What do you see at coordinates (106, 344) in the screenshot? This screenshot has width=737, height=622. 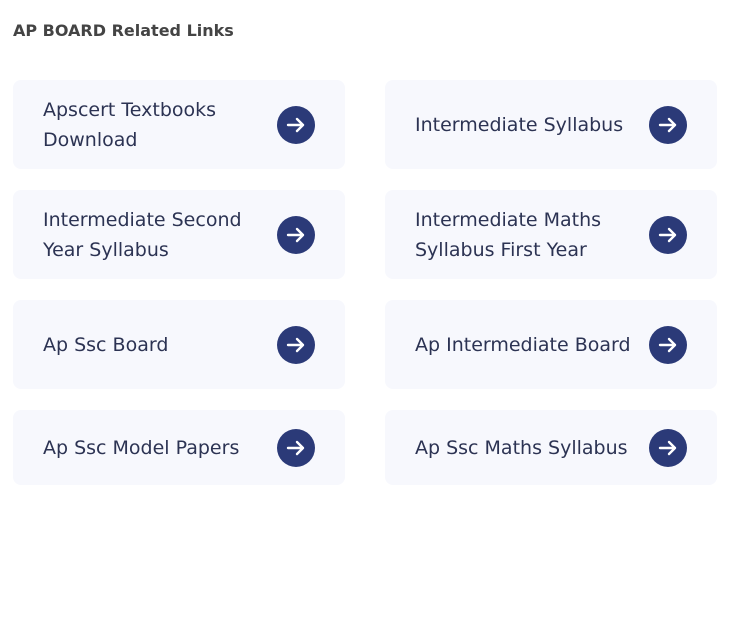 I see `link-card-label: Ap Ssc Board` at bounding box center [106, 344].